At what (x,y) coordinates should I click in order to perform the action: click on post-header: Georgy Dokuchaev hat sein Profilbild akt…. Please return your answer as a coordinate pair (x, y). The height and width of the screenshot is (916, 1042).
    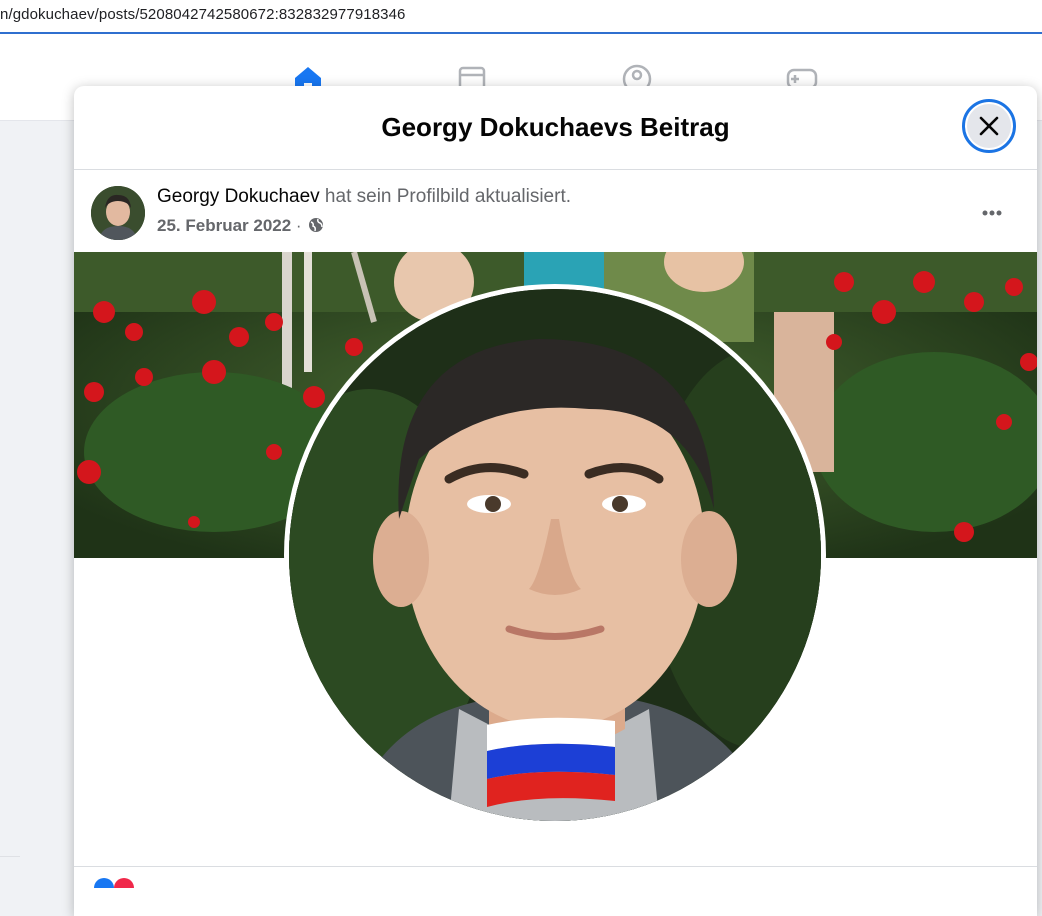
    Looking at the image, I should click on (555, 211).